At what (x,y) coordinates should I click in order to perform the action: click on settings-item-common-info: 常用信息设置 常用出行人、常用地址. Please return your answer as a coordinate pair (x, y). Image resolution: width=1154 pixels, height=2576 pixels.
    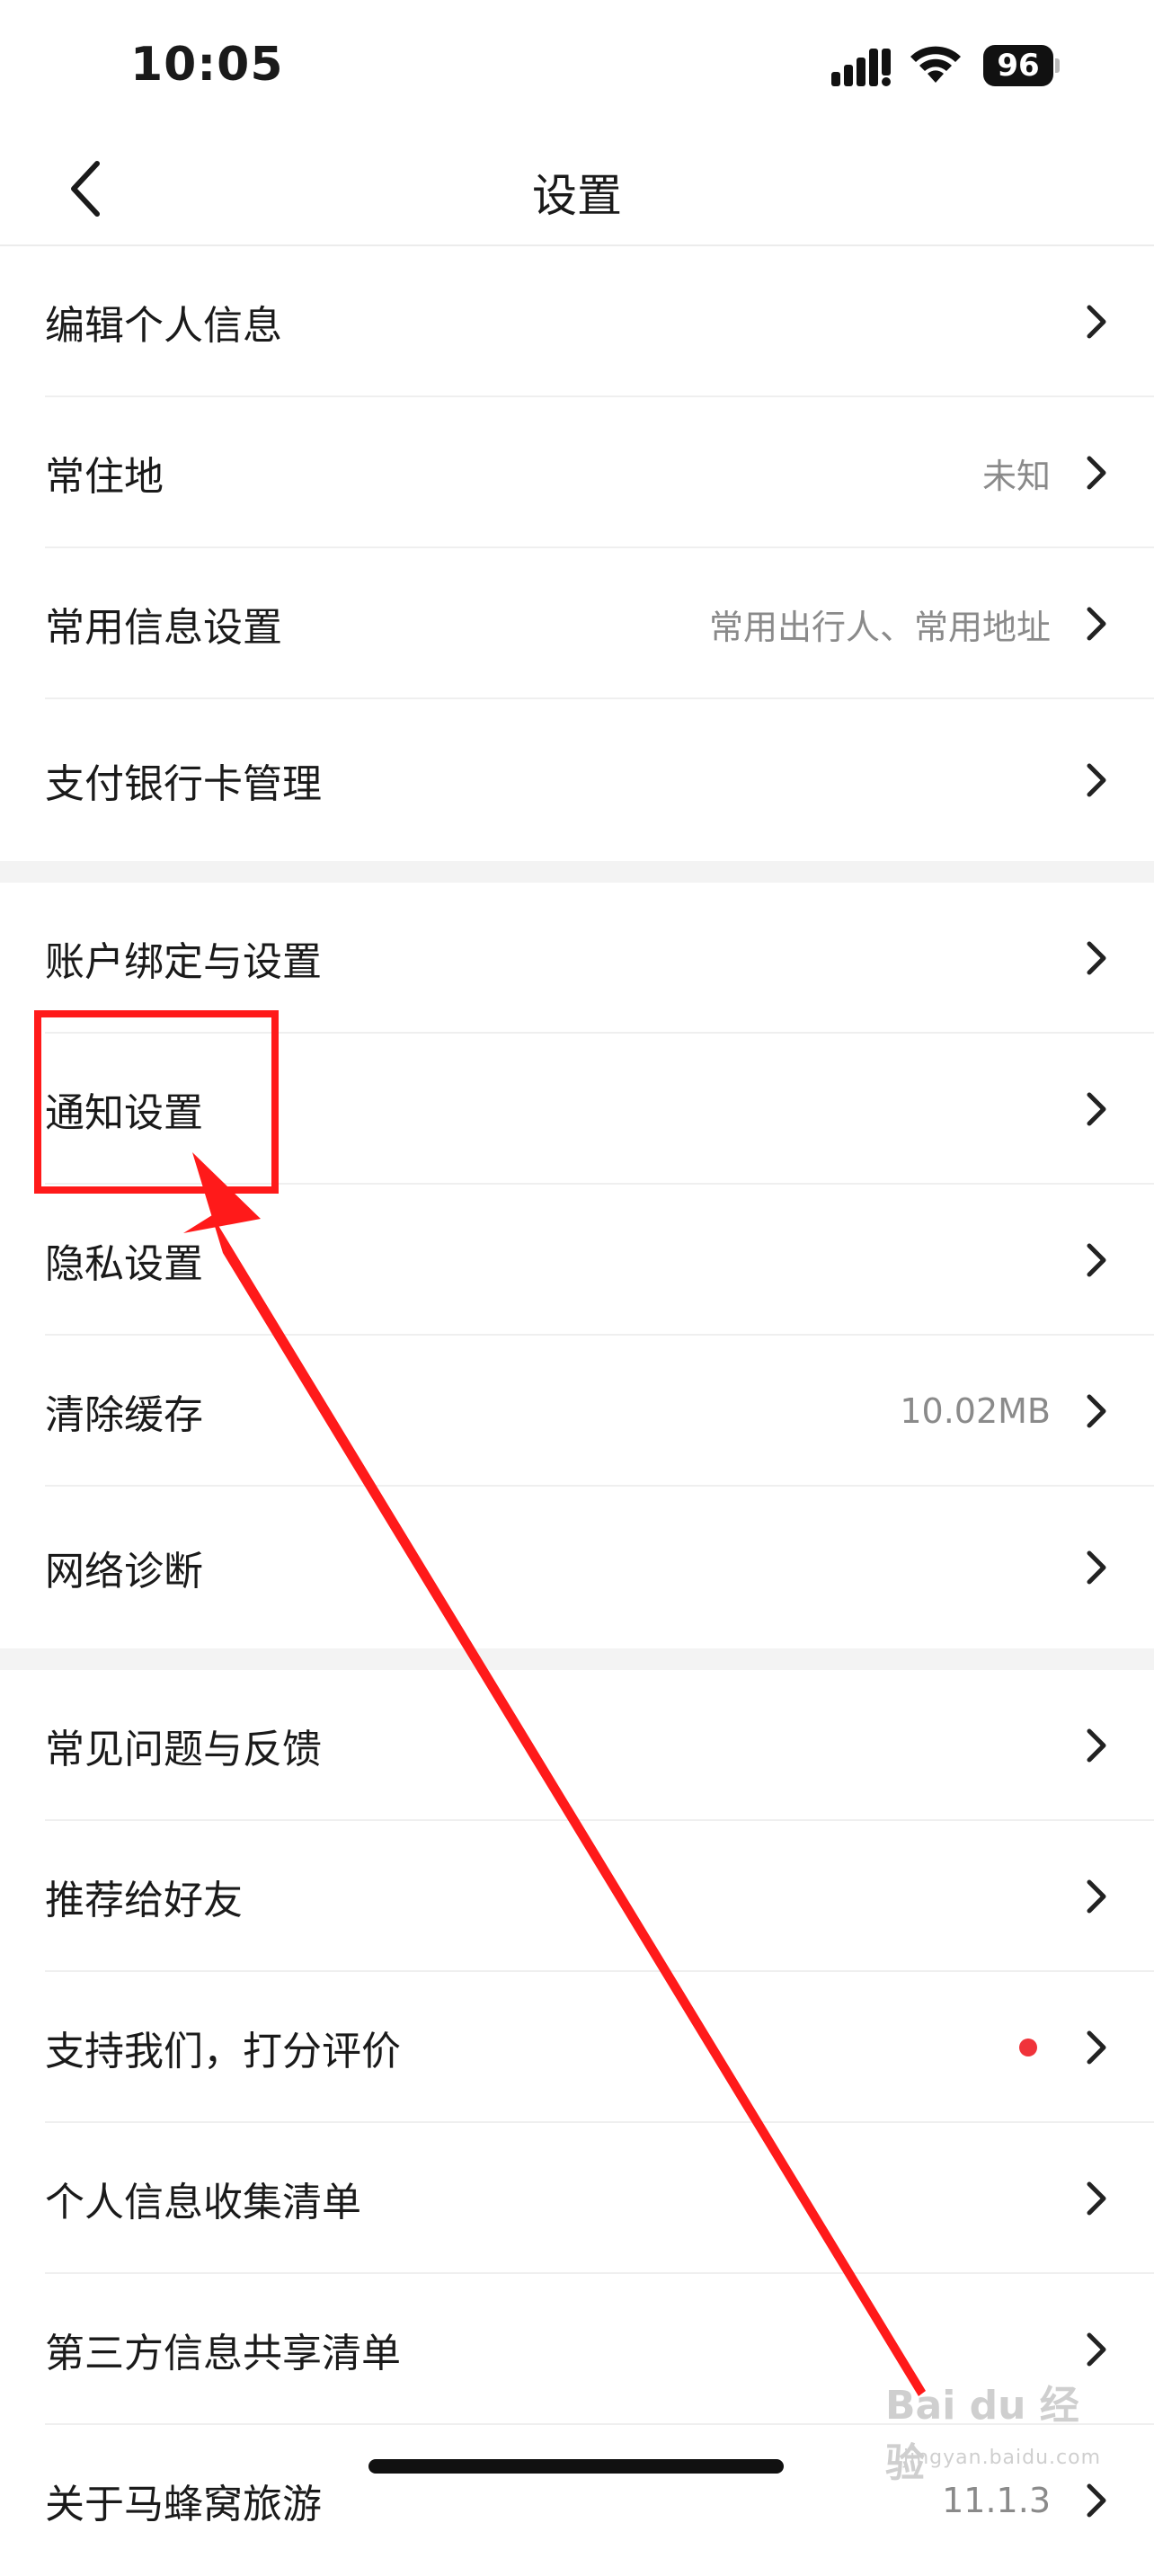
    Looking at the image, I should click on (577, 623).